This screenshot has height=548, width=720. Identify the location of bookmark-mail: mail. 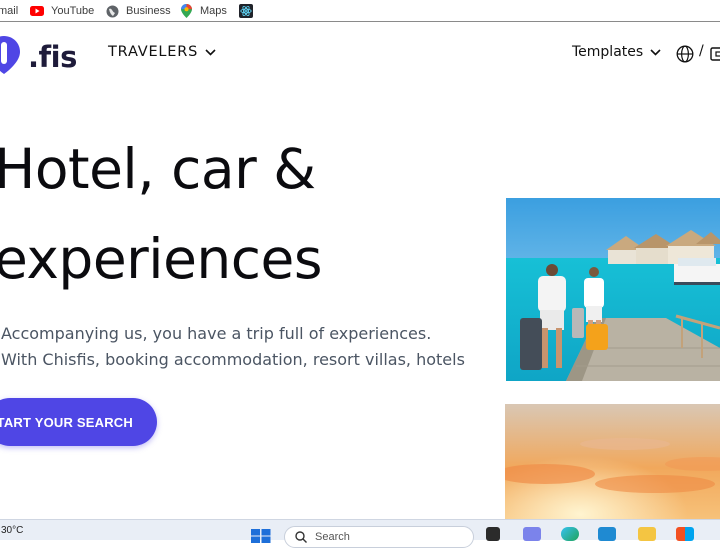
(9, 11).